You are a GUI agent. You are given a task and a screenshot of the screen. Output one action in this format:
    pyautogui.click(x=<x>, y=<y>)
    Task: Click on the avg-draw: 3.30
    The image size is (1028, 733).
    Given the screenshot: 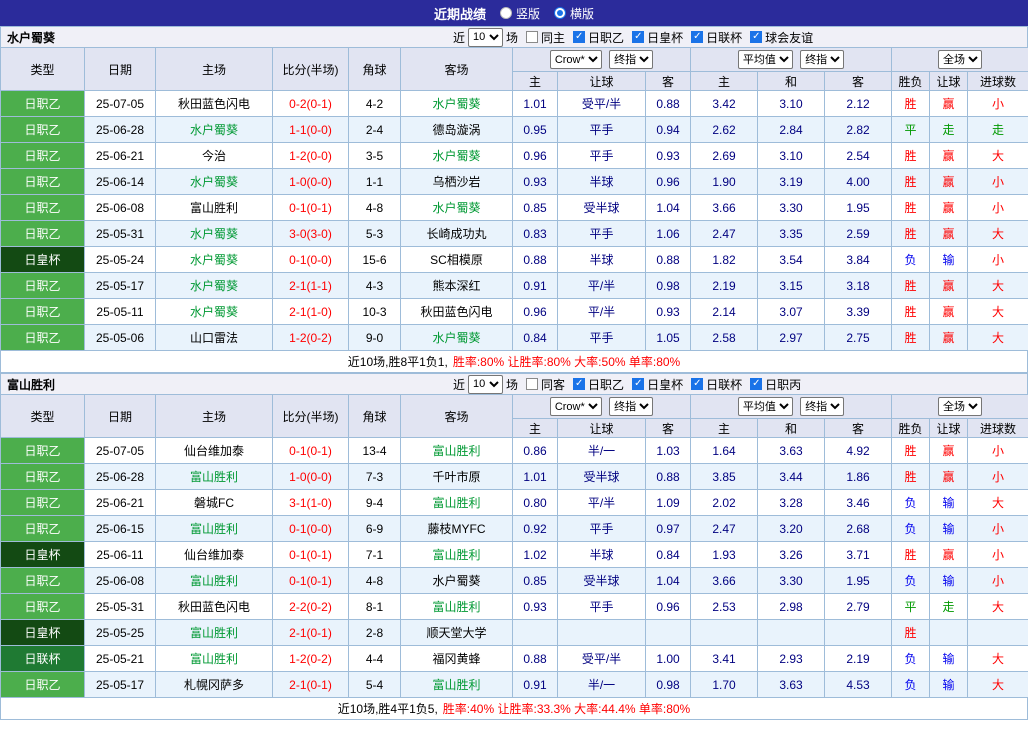 What is the action you would take?
    pyautogui.click(x=791, y=207)
    